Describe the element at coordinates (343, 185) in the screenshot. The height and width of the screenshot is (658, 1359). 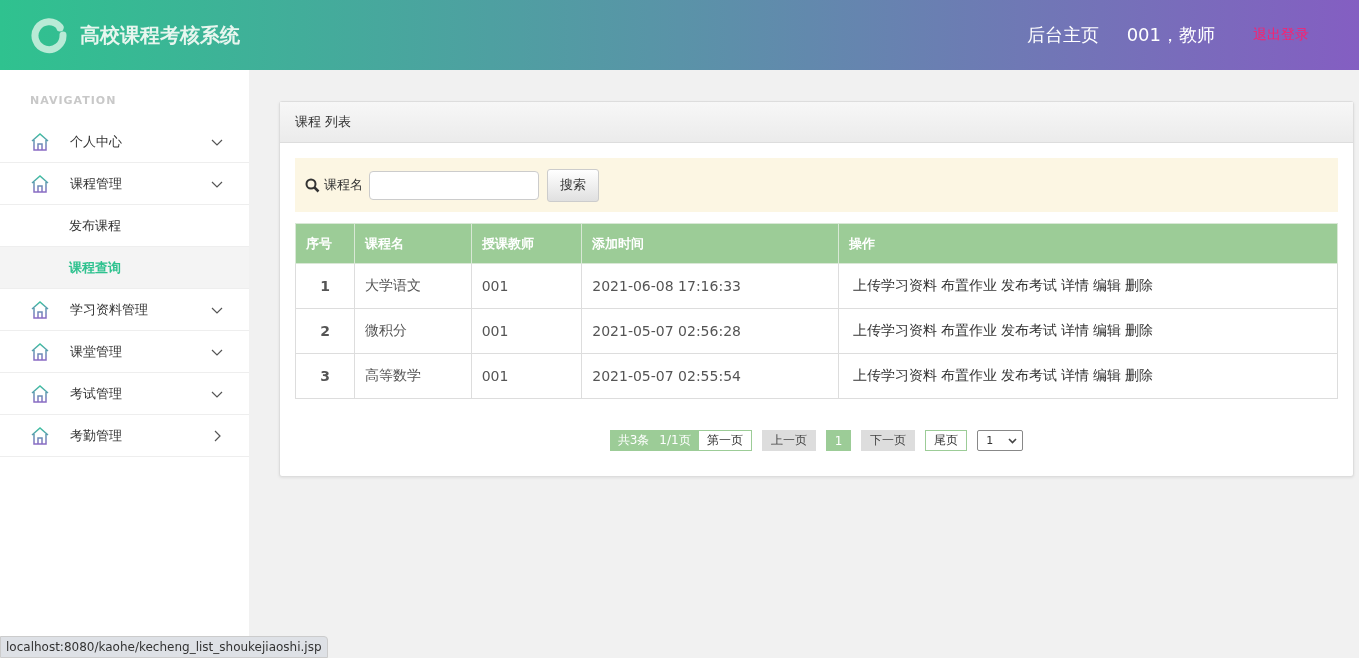
I see `search-label: 课程名` at that location.